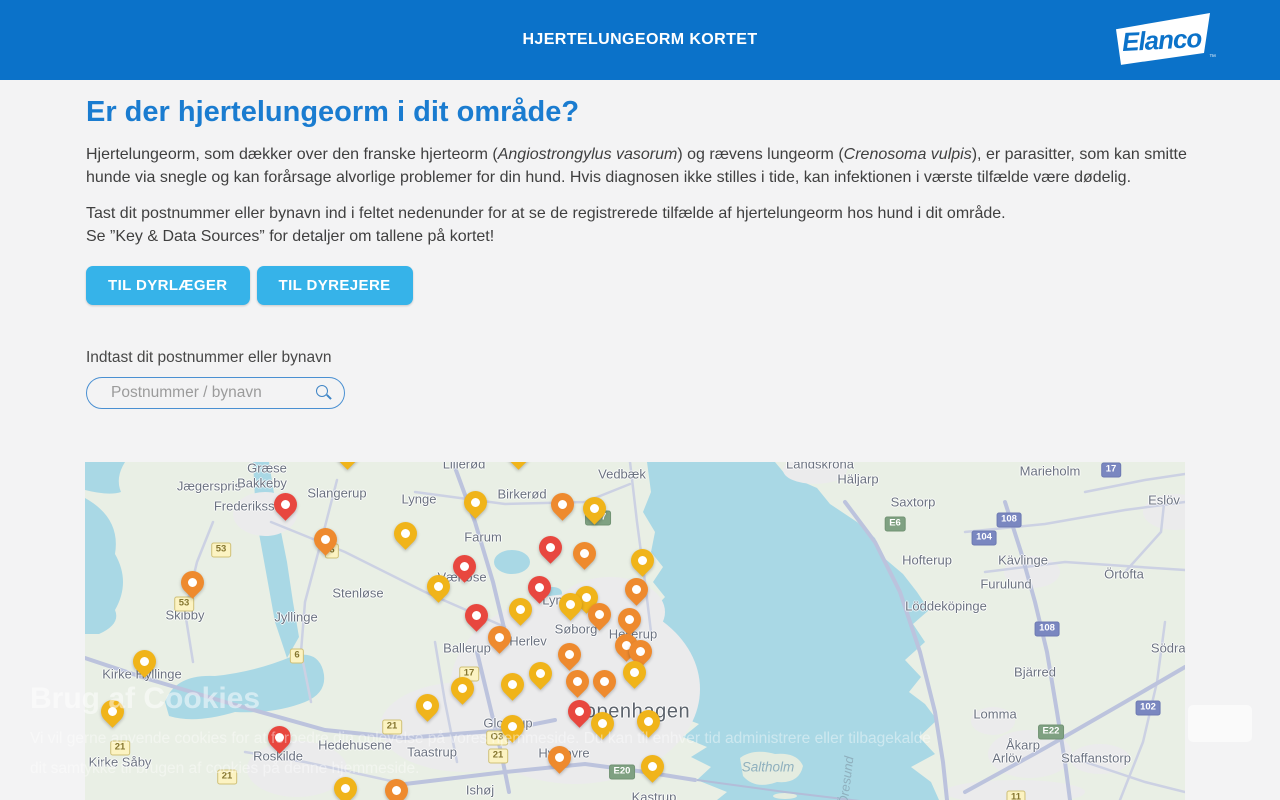 The height and width of the screenshot is (800, 1280). Describe the element at coordinates (334, 285) in the screenshot. I see `til-dyrejere-button: TIL DYREJERE` at that location.